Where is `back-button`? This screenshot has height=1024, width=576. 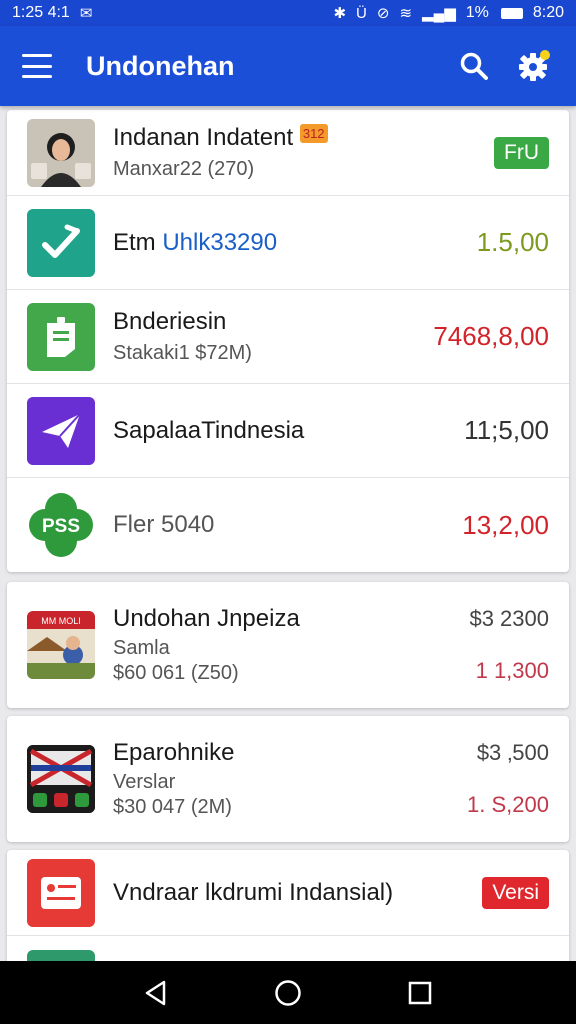
back-button is located at coordinates (156, 993).